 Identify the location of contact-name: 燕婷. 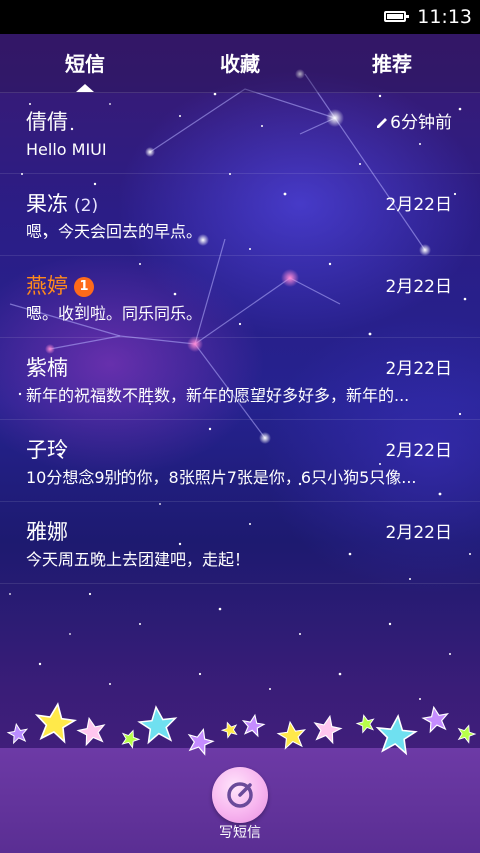
(47, 286).